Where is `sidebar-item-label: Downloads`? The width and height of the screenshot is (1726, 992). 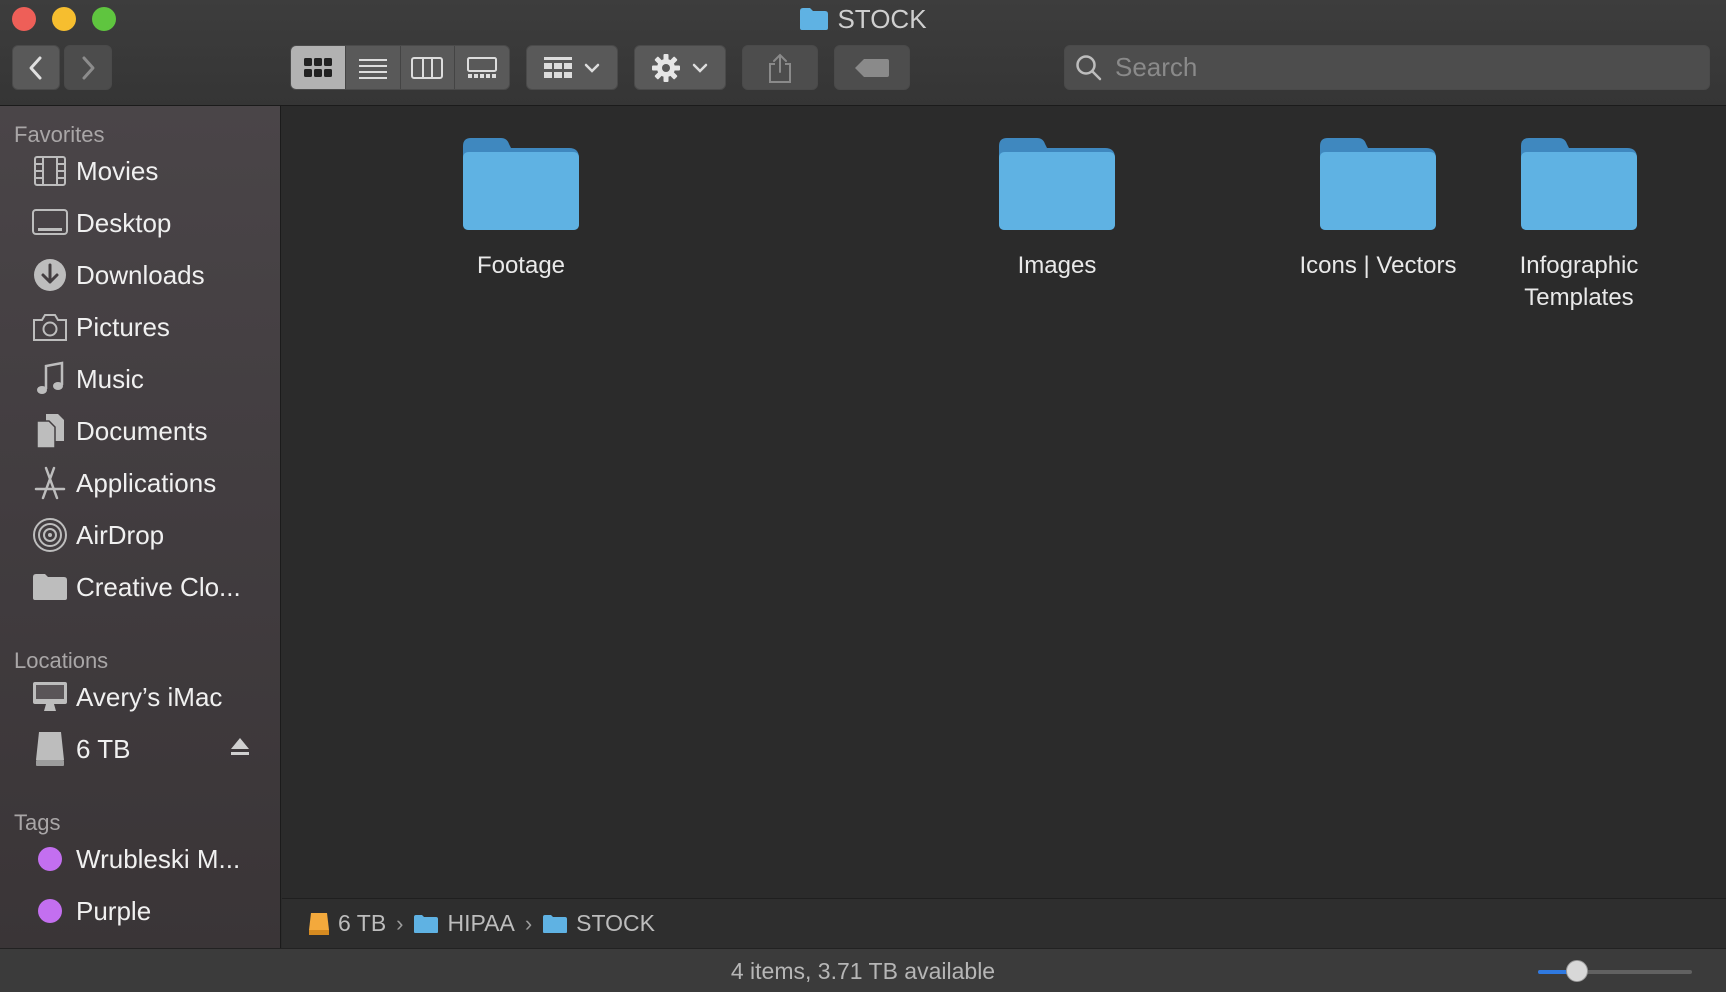
sidebar-item-label: Downloads is located at coordinates (140, 274).